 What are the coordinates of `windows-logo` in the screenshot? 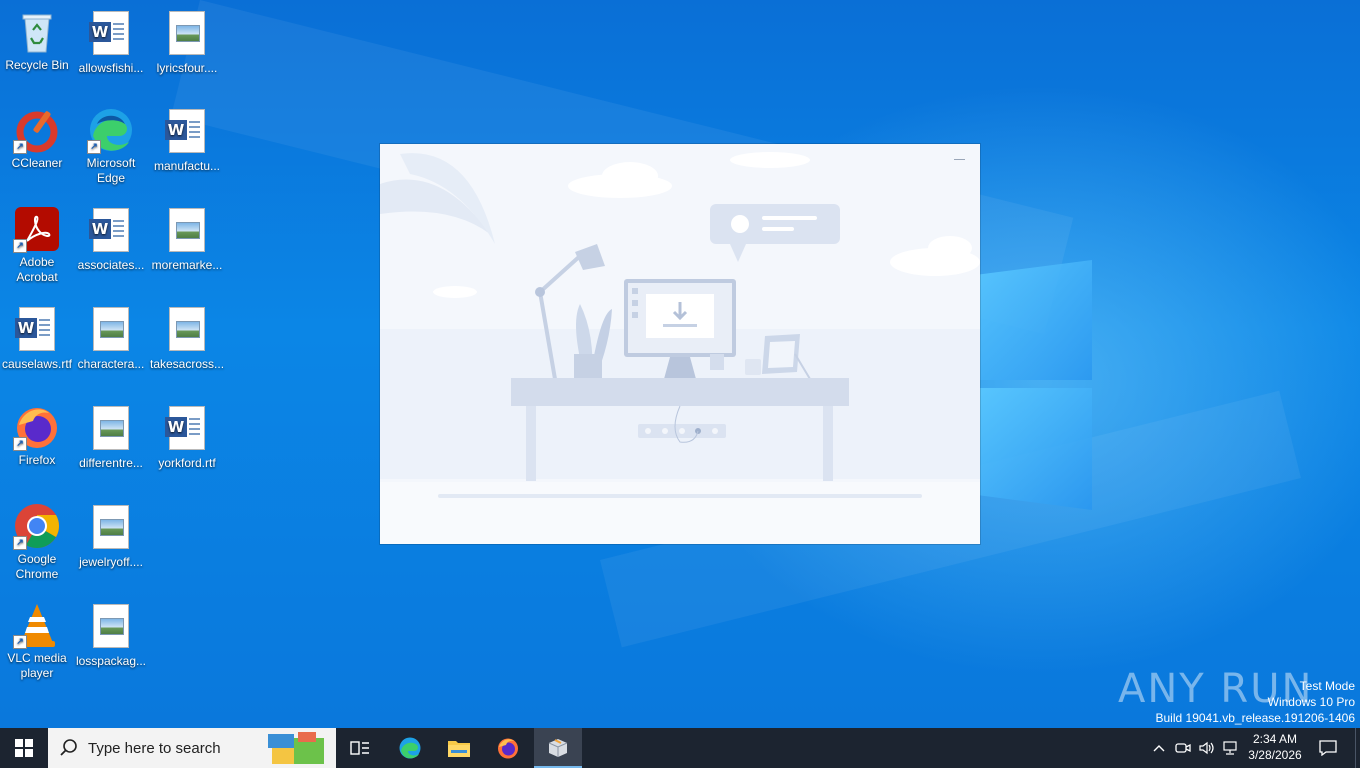 It's located at (1030, 385).